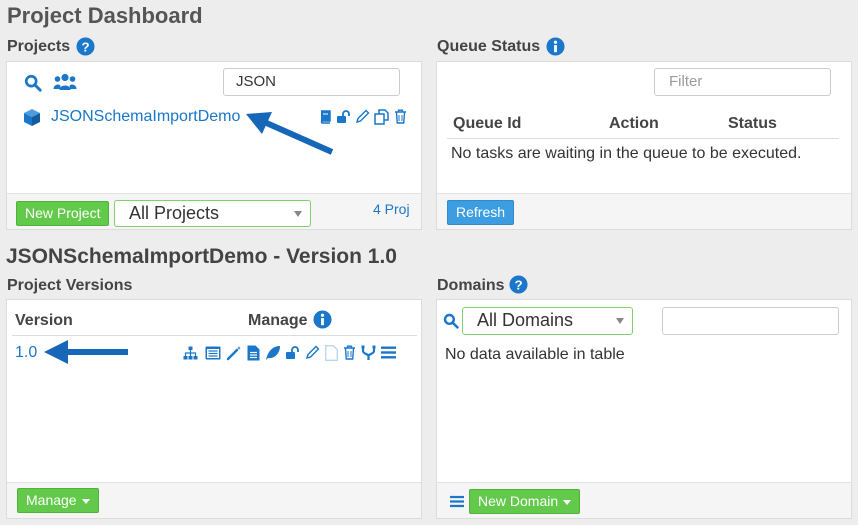 This screenshot has height=525, width=858. I want to click on file-text-icon, so click(253, 353).